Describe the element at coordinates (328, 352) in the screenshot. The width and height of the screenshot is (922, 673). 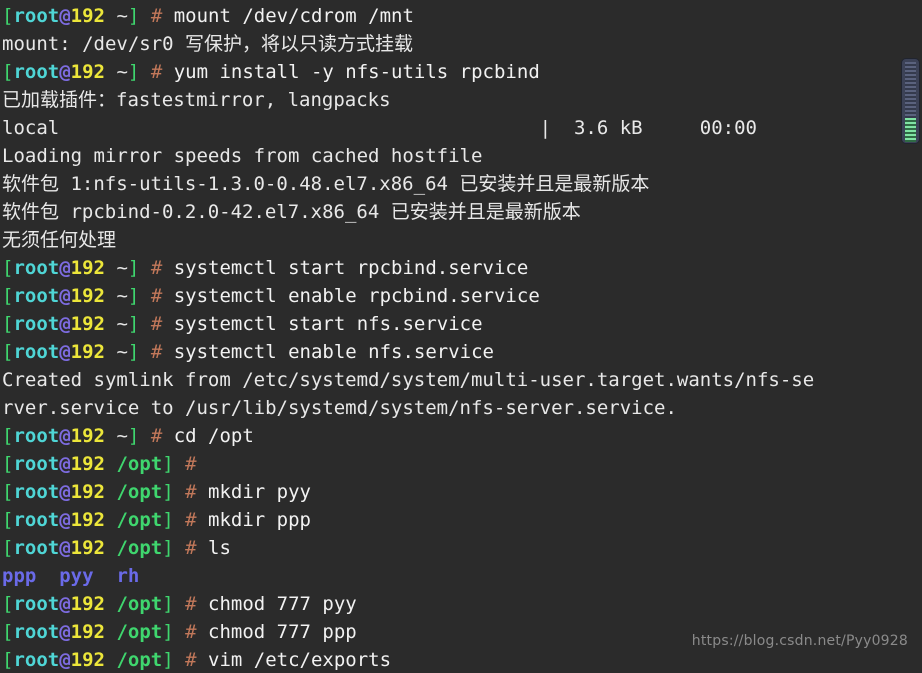
I see `terminal-command-text: systemctl enable nfs.service` at that location.